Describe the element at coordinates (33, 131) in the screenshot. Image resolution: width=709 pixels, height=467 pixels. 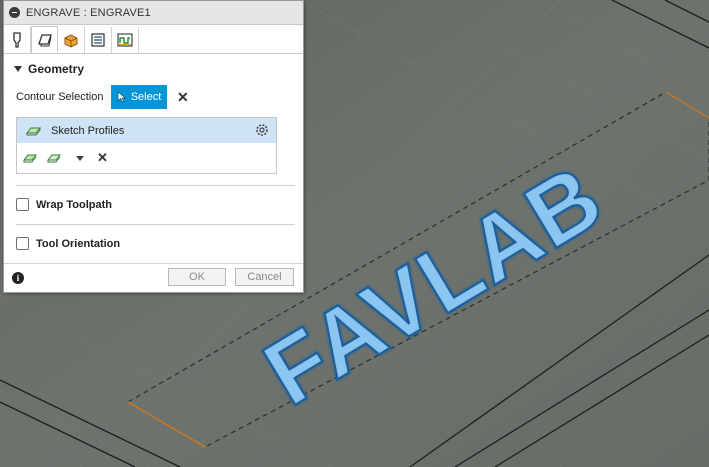
I see `sketch-profile-icon` at that location.